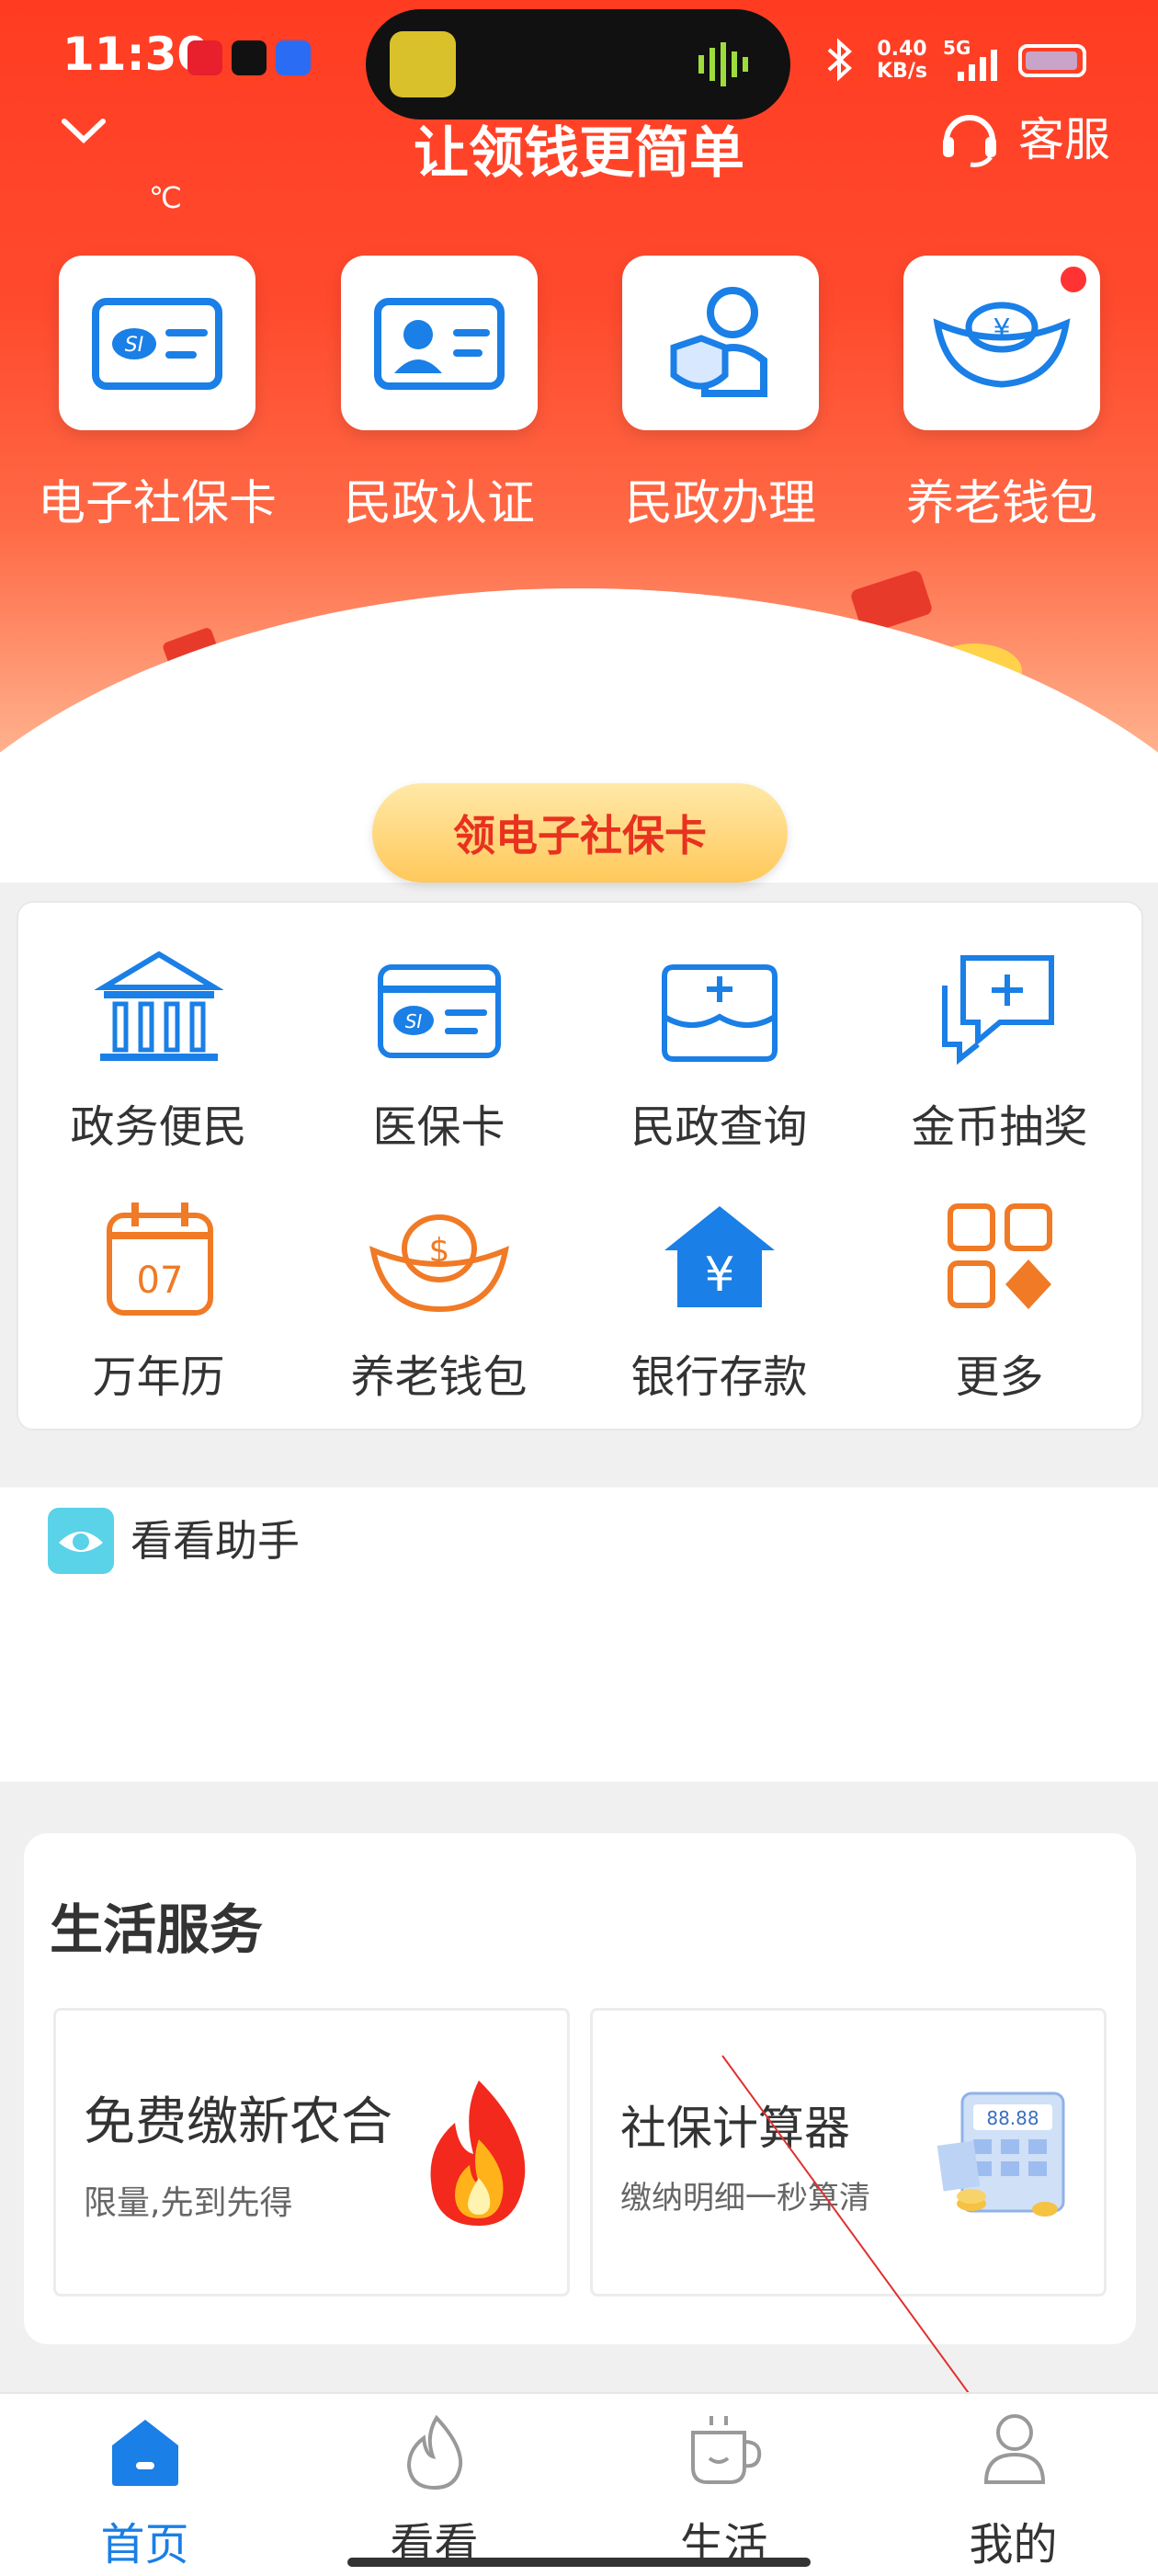 The width and height of the screenshot is (1158, 2576). I want to click on tile-civil-affairs, so click(720, 343).